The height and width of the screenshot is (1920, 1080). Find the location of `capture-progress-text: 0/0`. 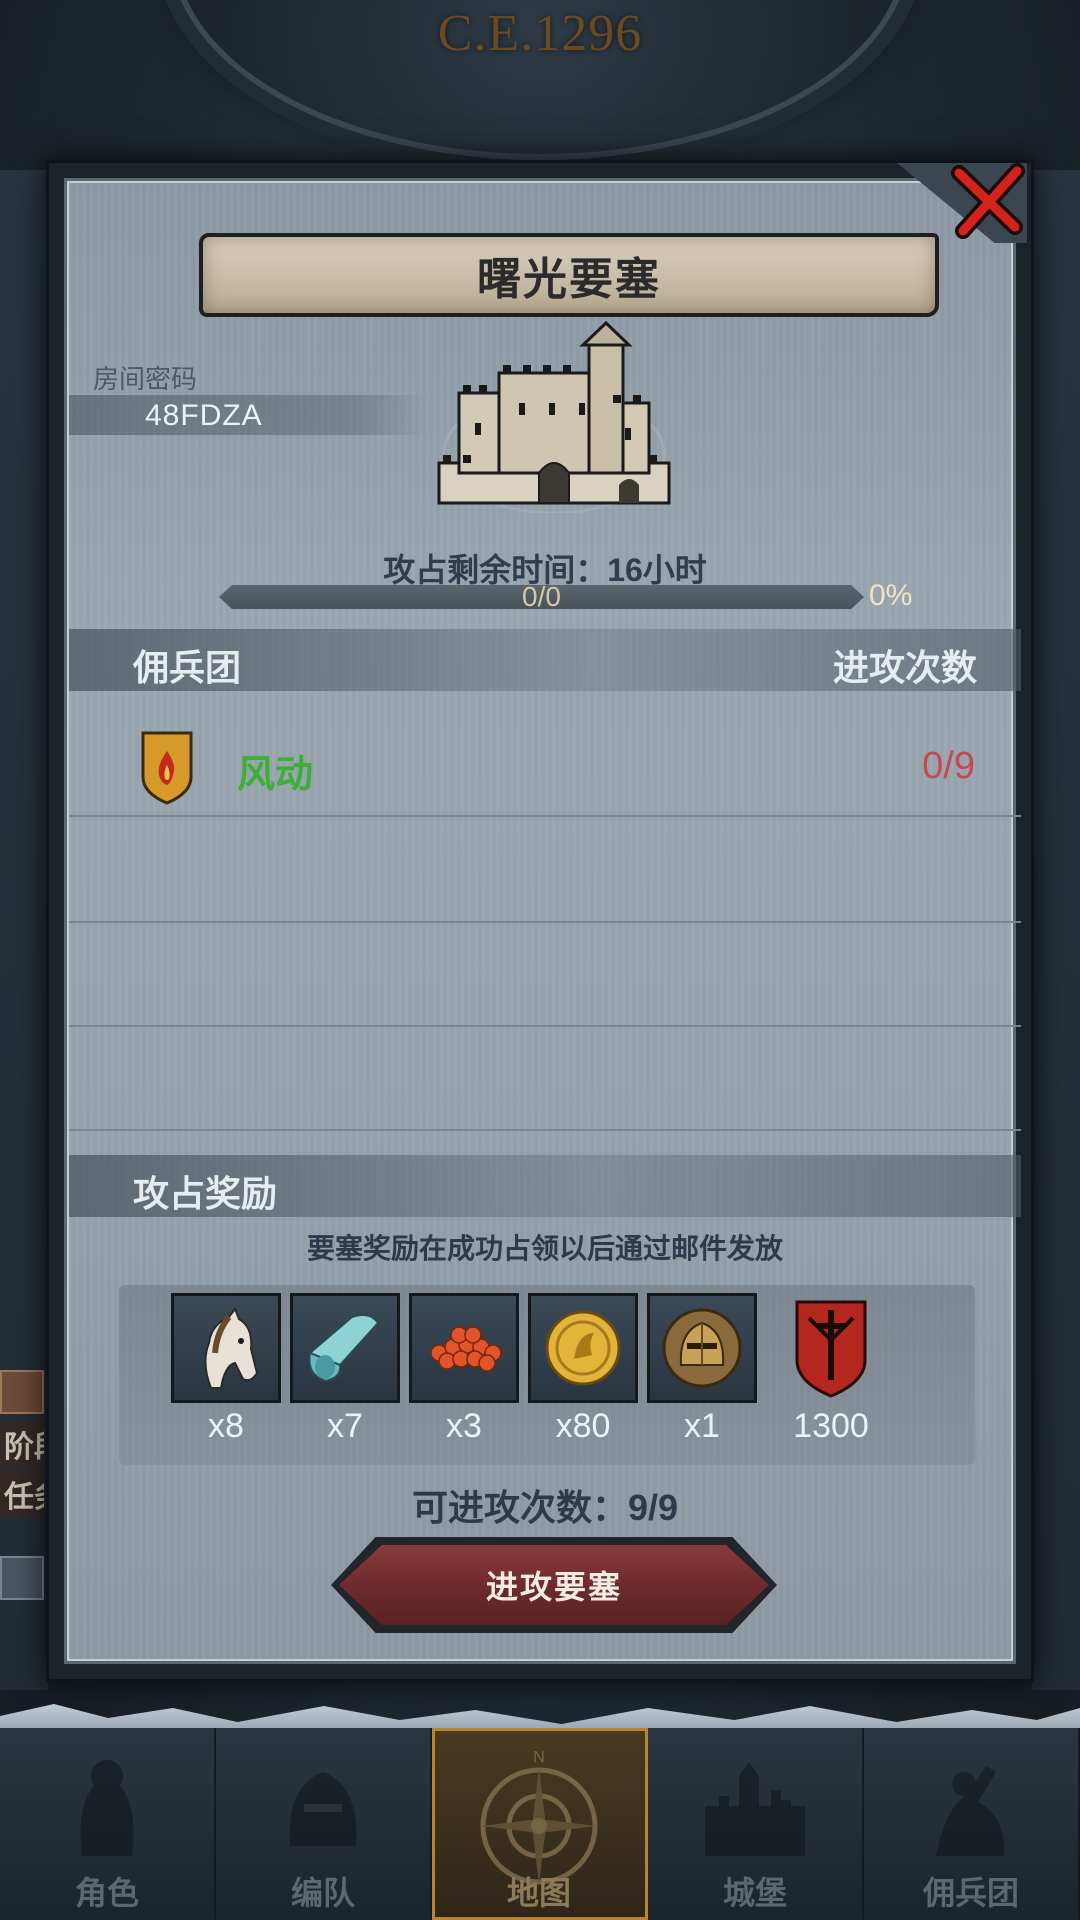

capture-progress-text: 0/0 is located at coordinates (541, 596).